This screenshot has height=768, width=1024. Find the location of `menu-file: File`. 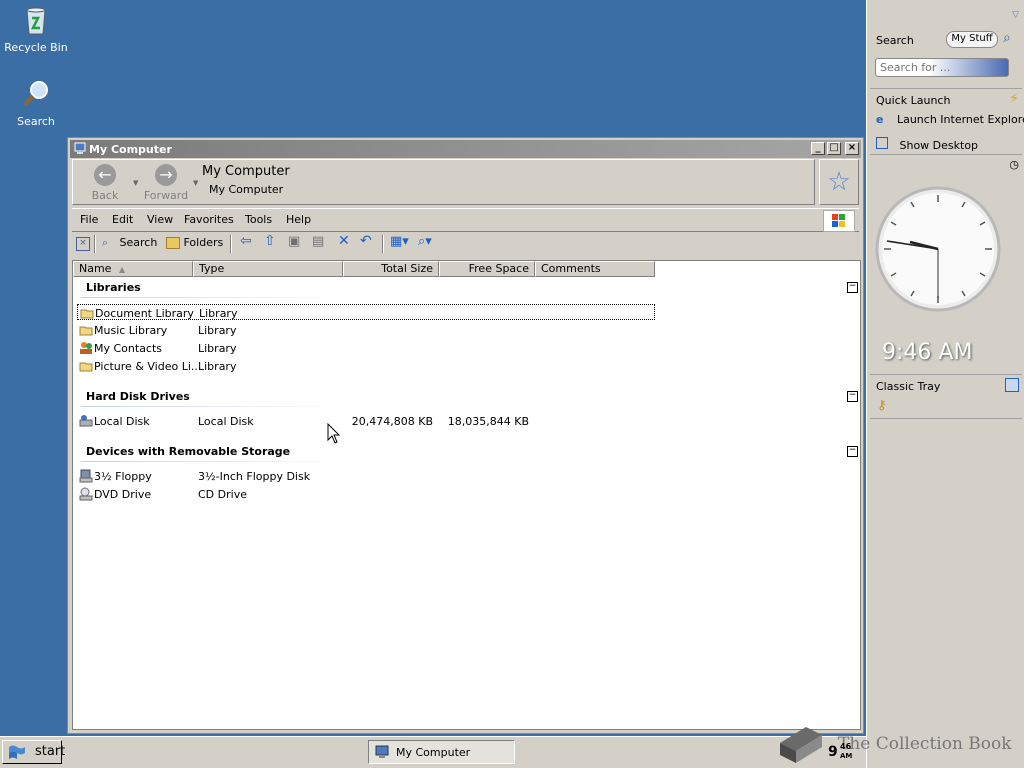

menu-file: File is located at coordinates (89, 219).